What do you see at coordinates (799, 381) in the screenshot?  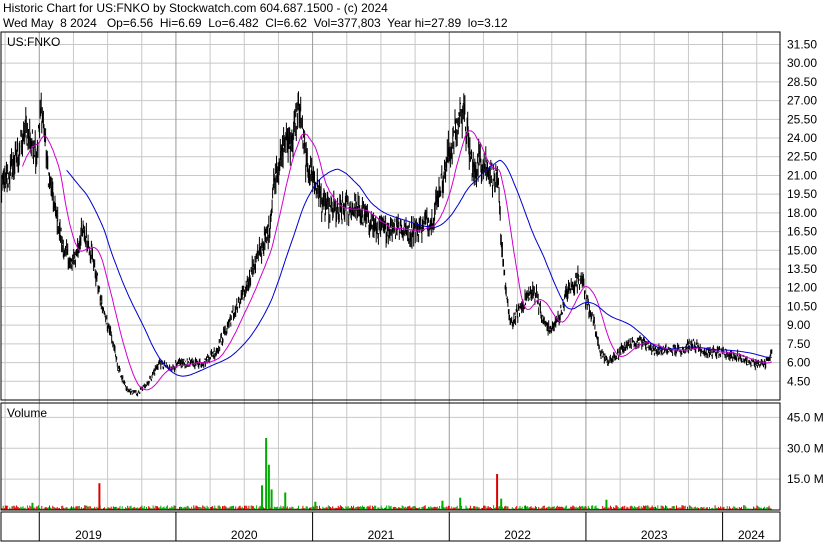 I see `price-tick-label: 4.50` at bounding box center [799, 381].